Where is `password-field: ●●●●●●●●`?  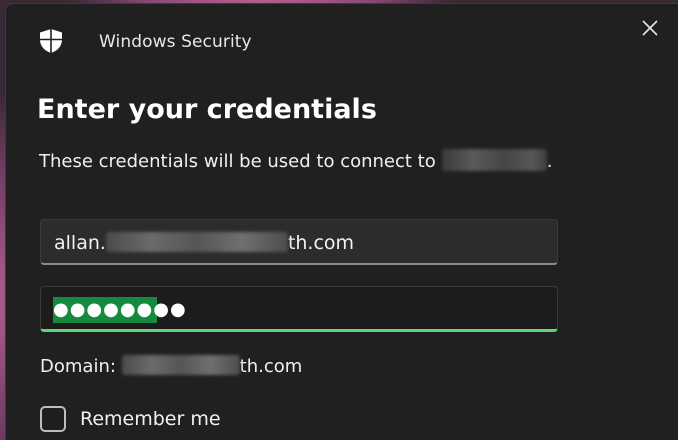 password-field: ●●●●●●●● is located at coordinates (299, 309).